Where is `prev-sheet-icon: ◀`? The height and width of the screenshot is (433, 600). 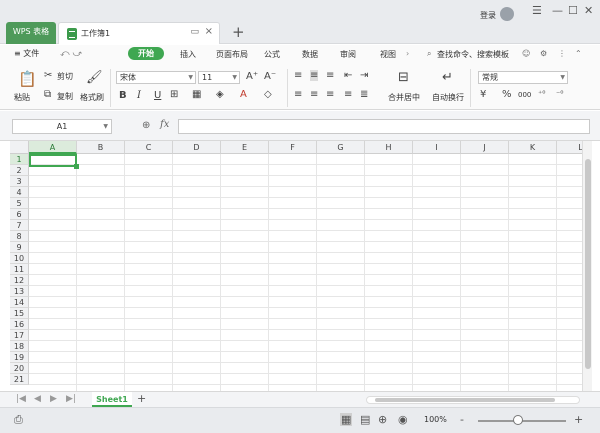 prev-sheet-icon: ◀ is located at coordinates (37, 399).